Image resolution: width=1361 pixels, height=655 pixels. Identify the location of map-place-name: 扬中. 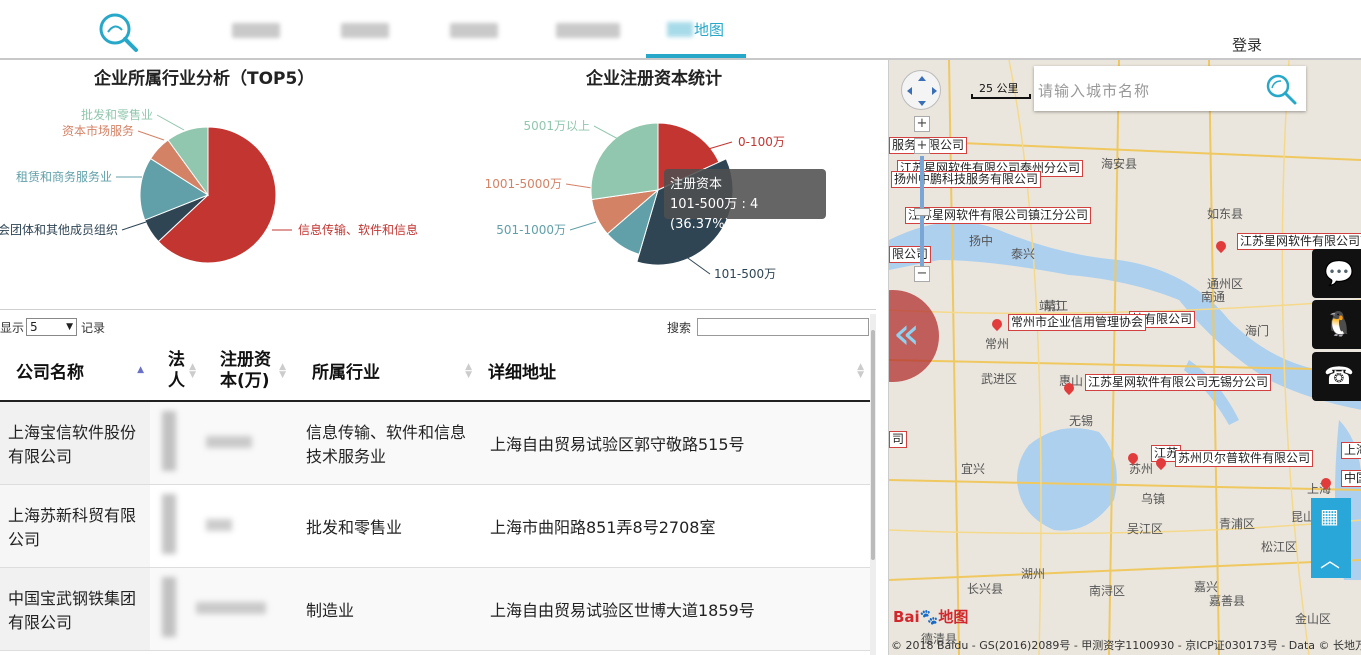
(981, 241).